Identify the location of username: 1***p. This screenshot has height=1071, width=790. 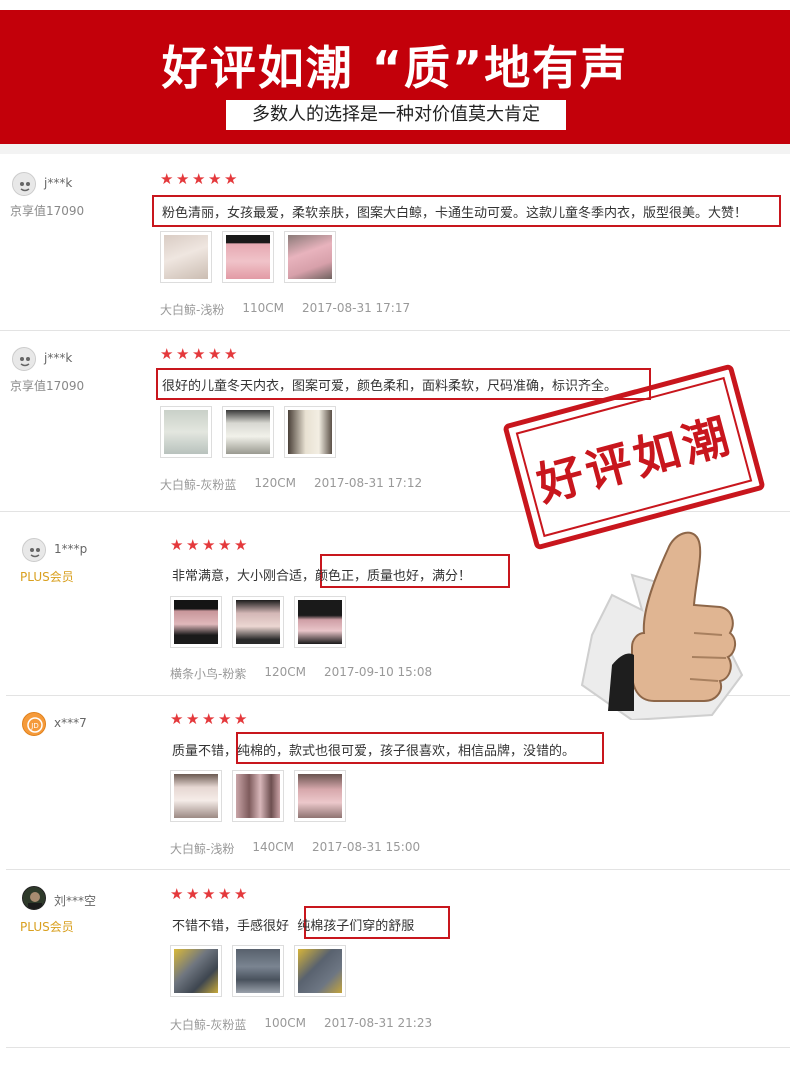
(70, 549).